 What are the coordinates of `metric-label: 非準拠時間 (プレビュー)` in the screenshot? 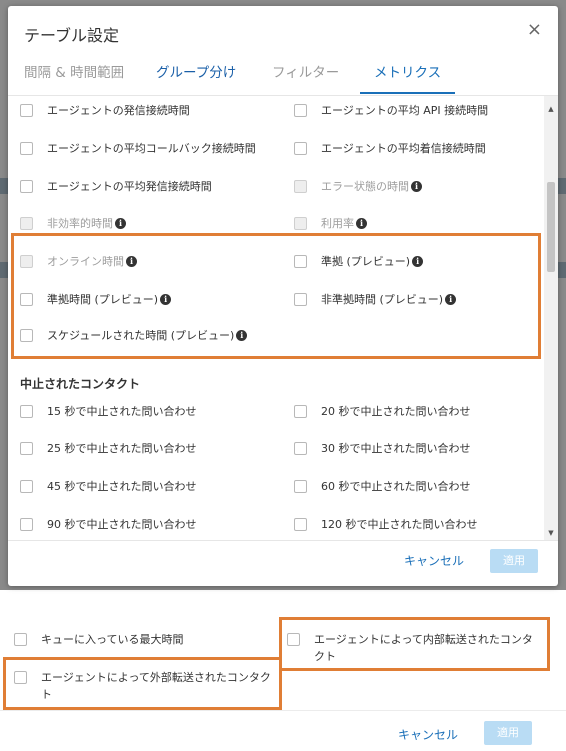 It's located at (382, 299).